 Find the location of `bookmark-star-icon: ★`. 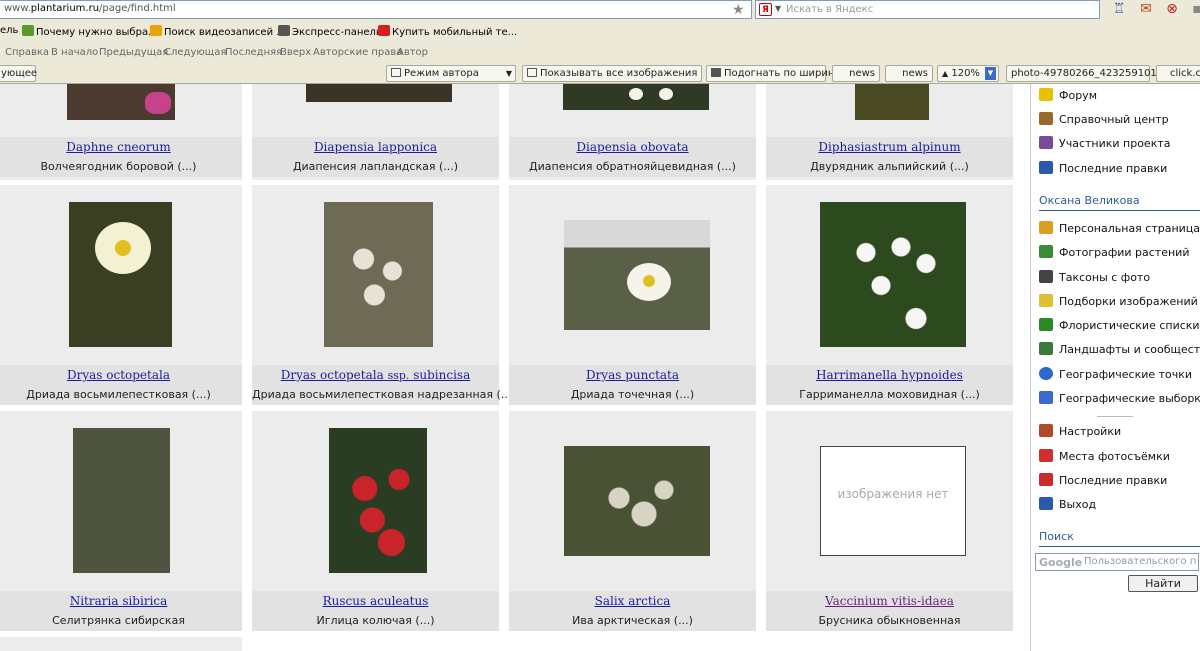

bookmark-star-icon: ★ is located at coordinates (738, 10).